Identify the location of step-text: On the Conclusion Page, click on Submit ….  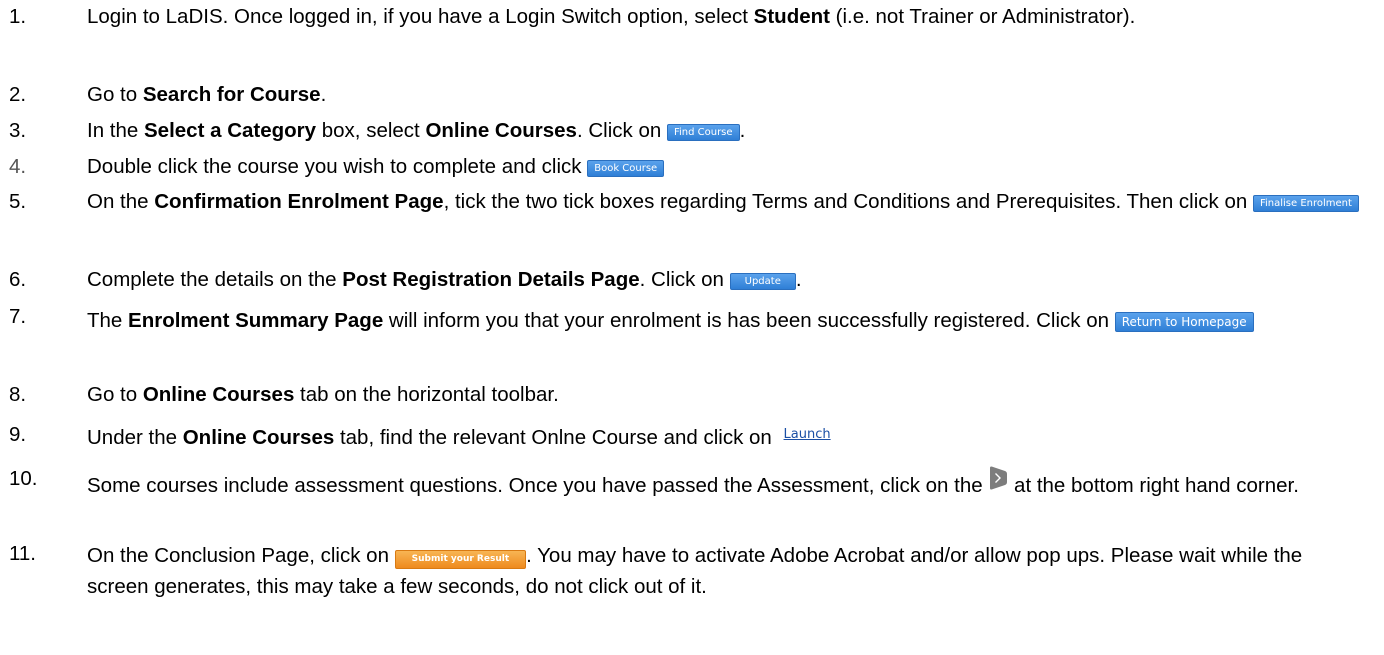
(695, 571).